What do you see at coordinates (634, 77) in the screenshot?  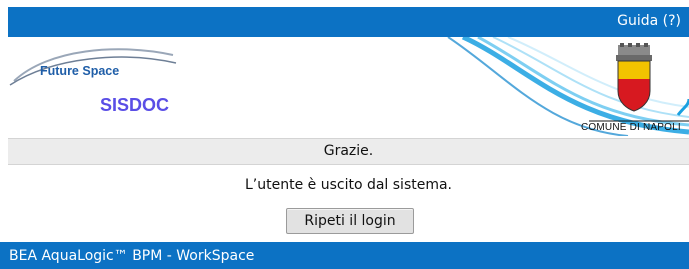 I see `napoli-coat-of-arms` at bounding box center [634, 77].